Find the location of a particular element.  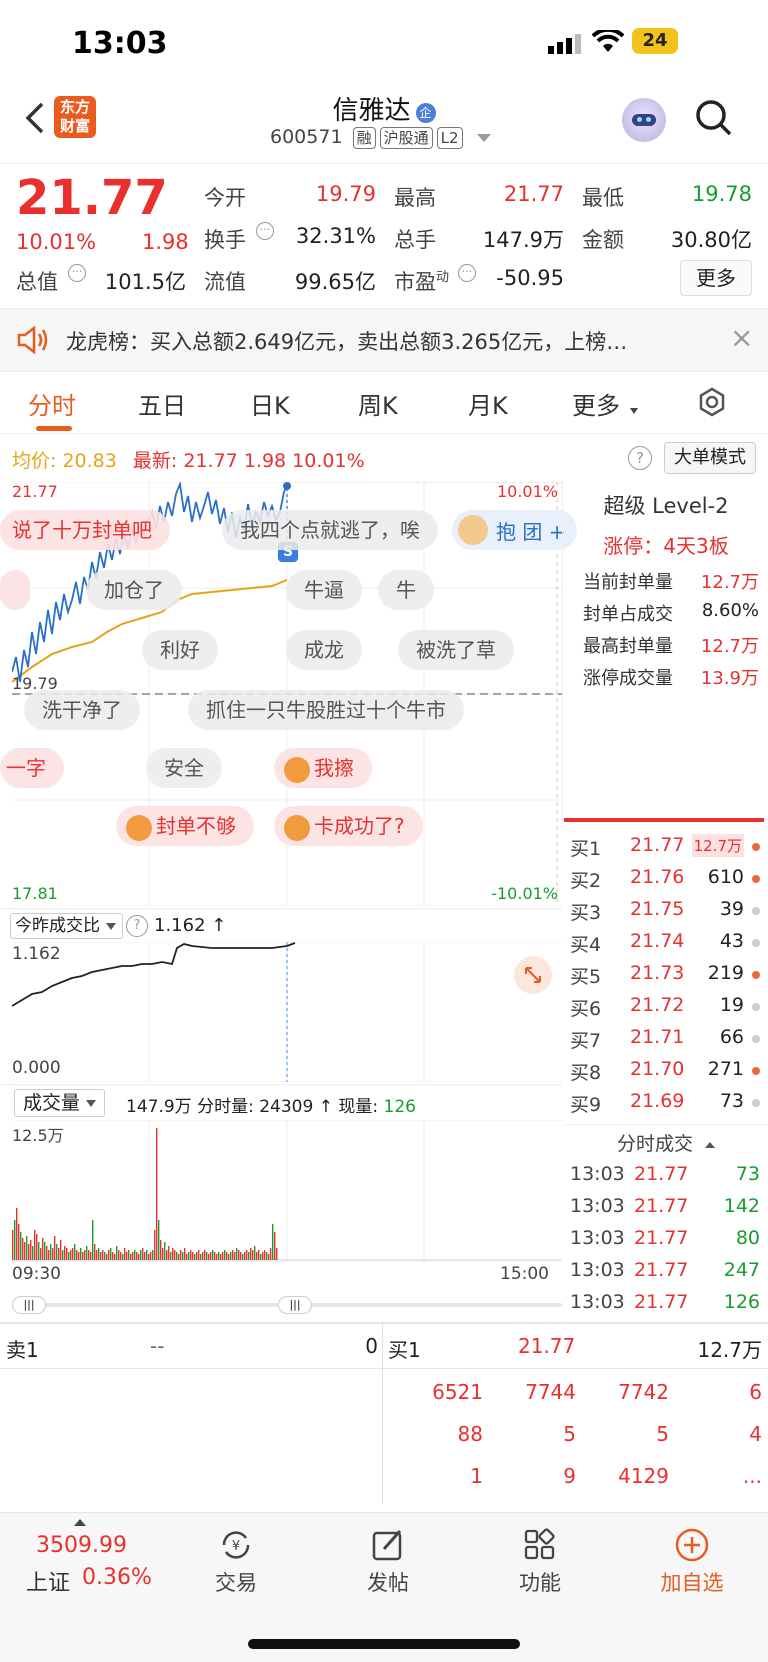

trades-title: 分时成交 is located at coordinates (666, 1142).